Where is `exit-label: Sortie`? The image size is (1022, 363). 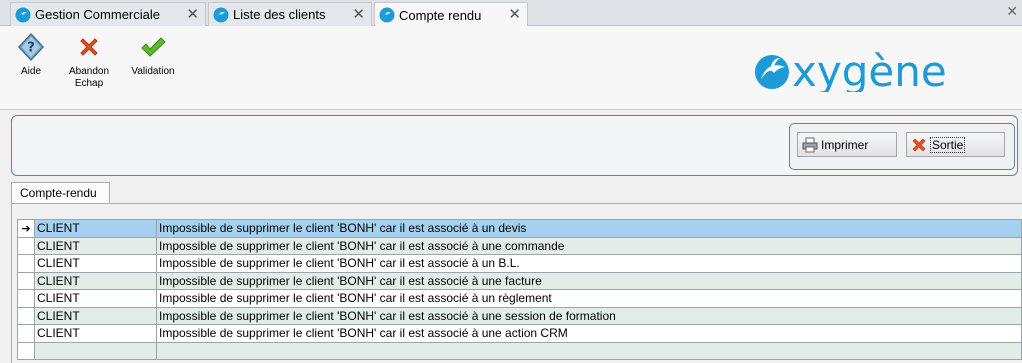 exit-label: Sortie is located at coordinates (948, 144).